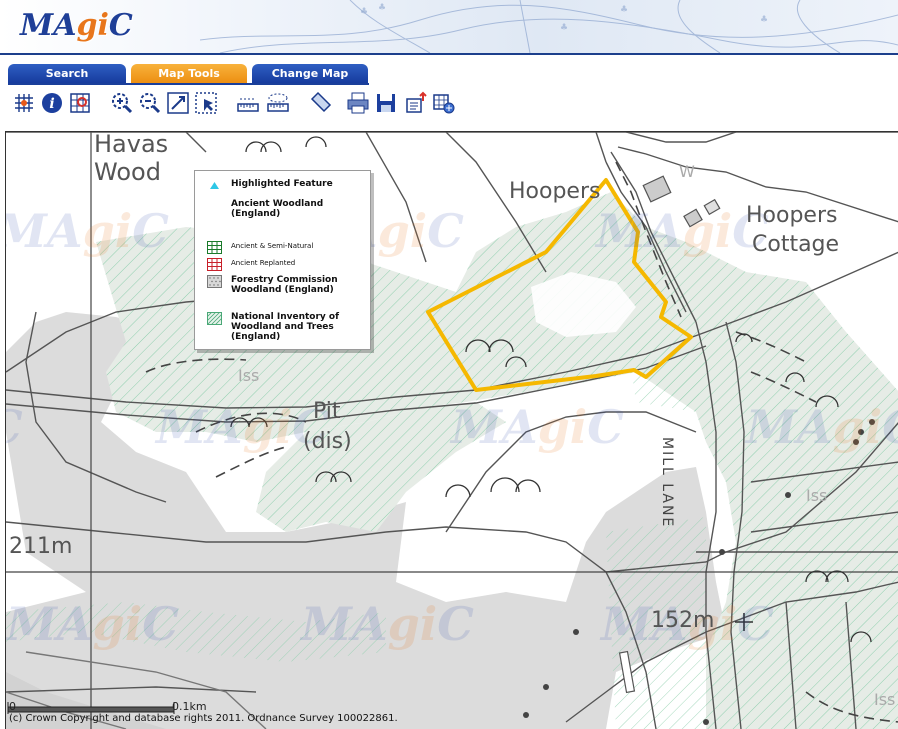 Image resolution: width=898 pixels, height=729 pixels. Describe the element at coordinates (277, 209) in the screenshot. I see `legend-item-ancient-woodland: Ancient Woodland (England)` at that location.